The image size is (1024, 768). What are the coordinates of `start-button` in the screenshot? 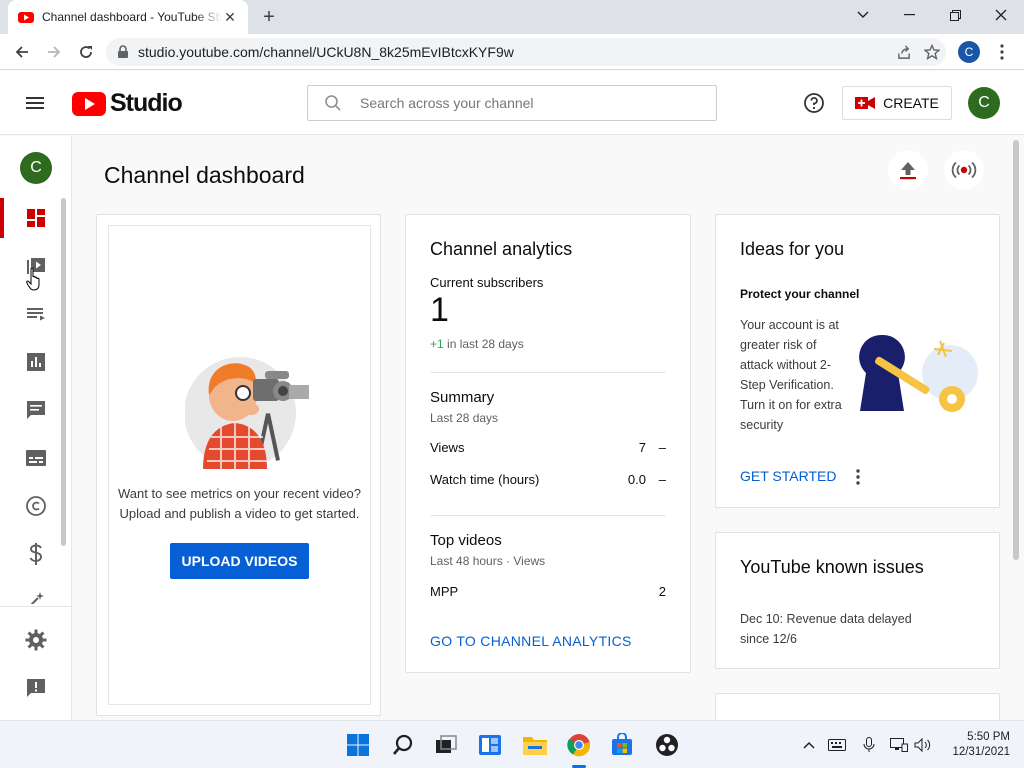 It's located at (358, 745).